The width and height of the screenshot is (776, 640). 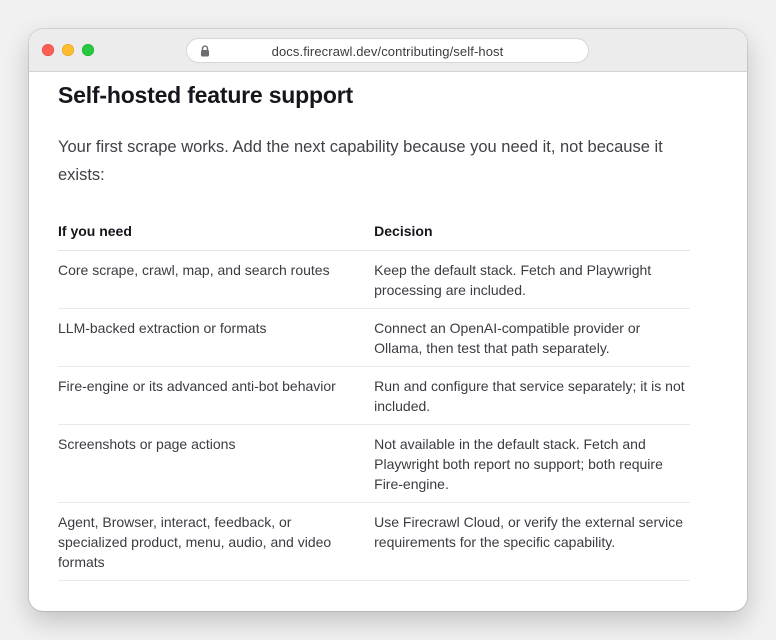 What do you see at coordinates (88, 50) in the screenshot?
I see `zoom-window-button` at bounding box center [88, 50].